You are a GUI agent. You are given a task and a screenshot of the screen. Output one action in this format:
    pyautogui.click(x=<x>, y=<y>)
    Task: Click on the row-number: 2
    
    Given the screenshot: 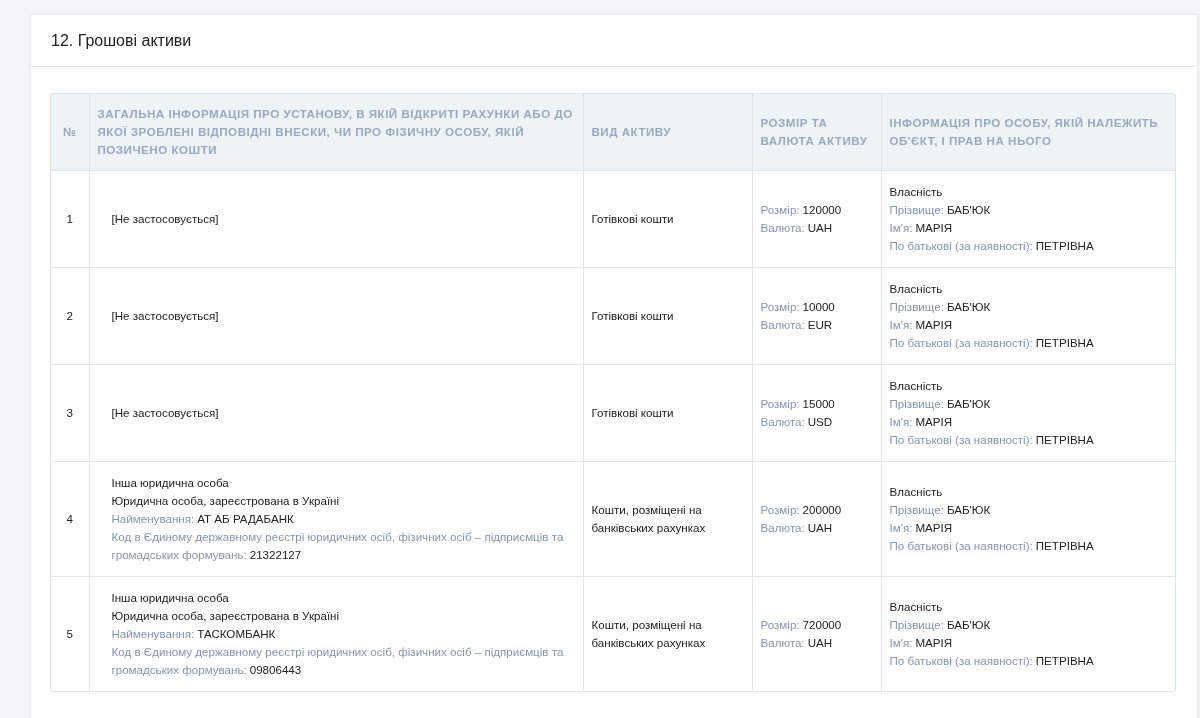 What is the action you would take?
    pyautogui.click(x=70, y=316)
    